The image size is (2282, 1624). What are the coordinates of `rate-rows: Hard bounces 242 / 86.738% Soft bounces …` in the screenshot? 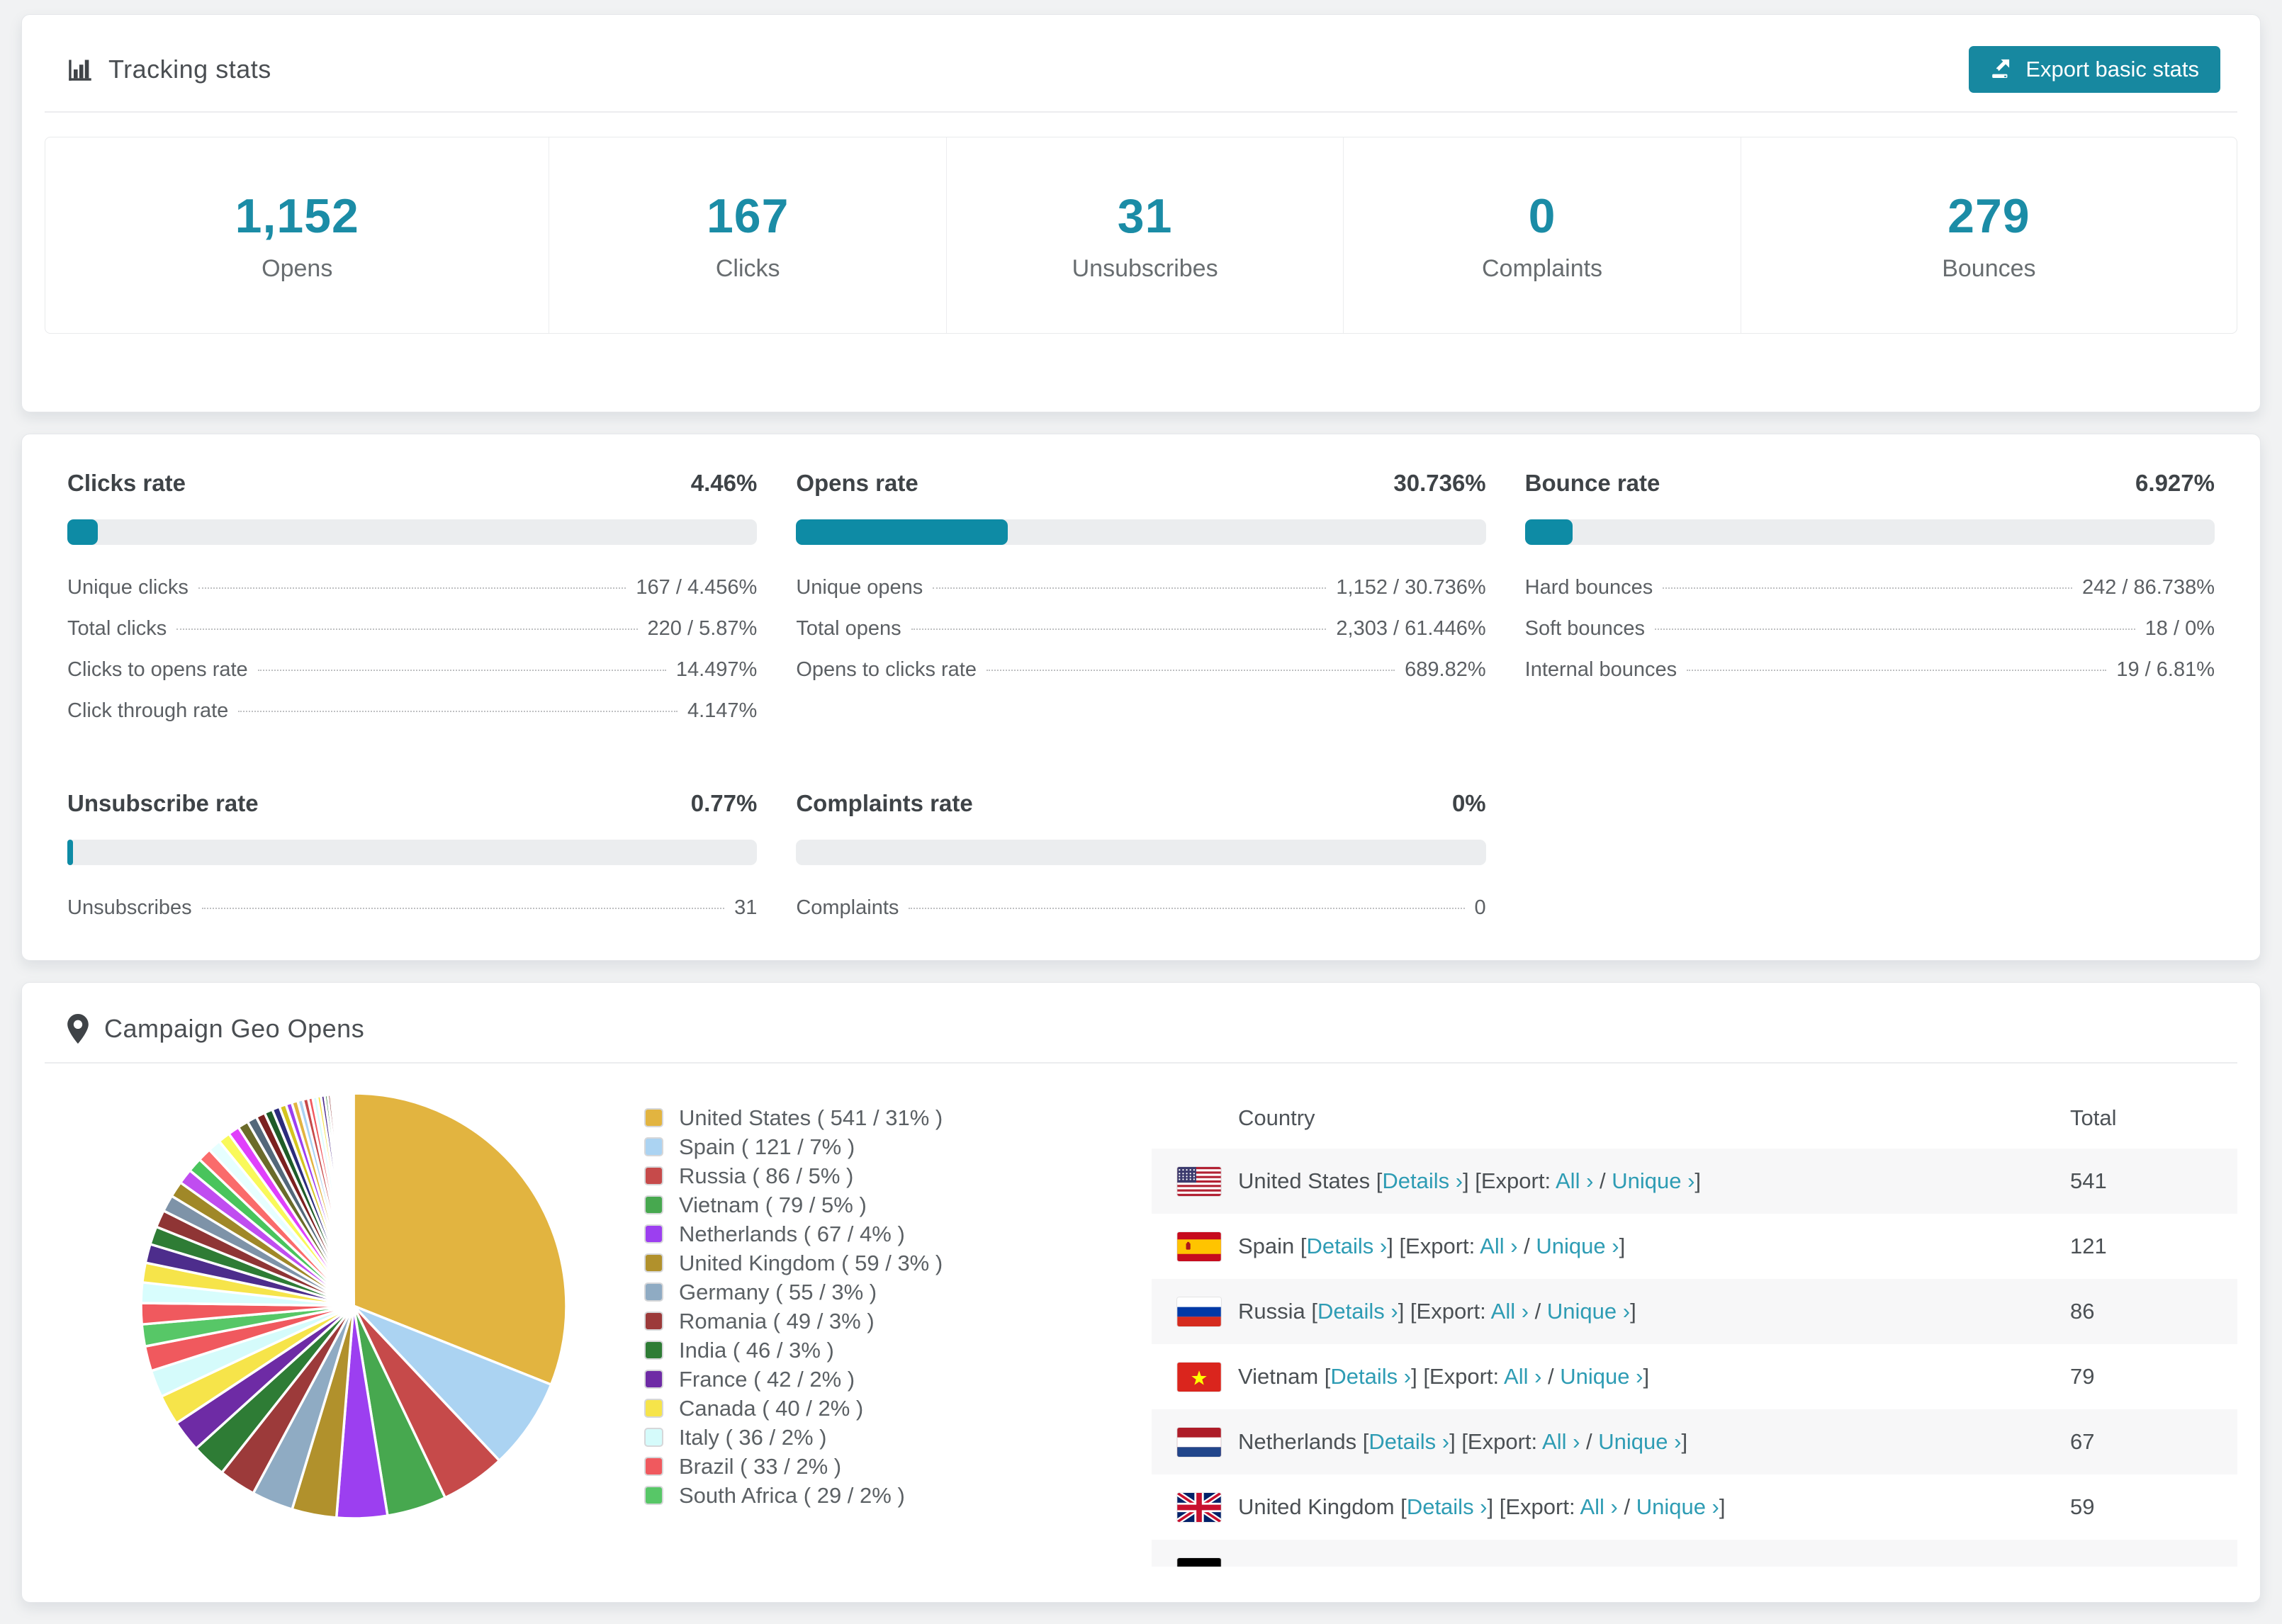 It's located at (1870, 638).